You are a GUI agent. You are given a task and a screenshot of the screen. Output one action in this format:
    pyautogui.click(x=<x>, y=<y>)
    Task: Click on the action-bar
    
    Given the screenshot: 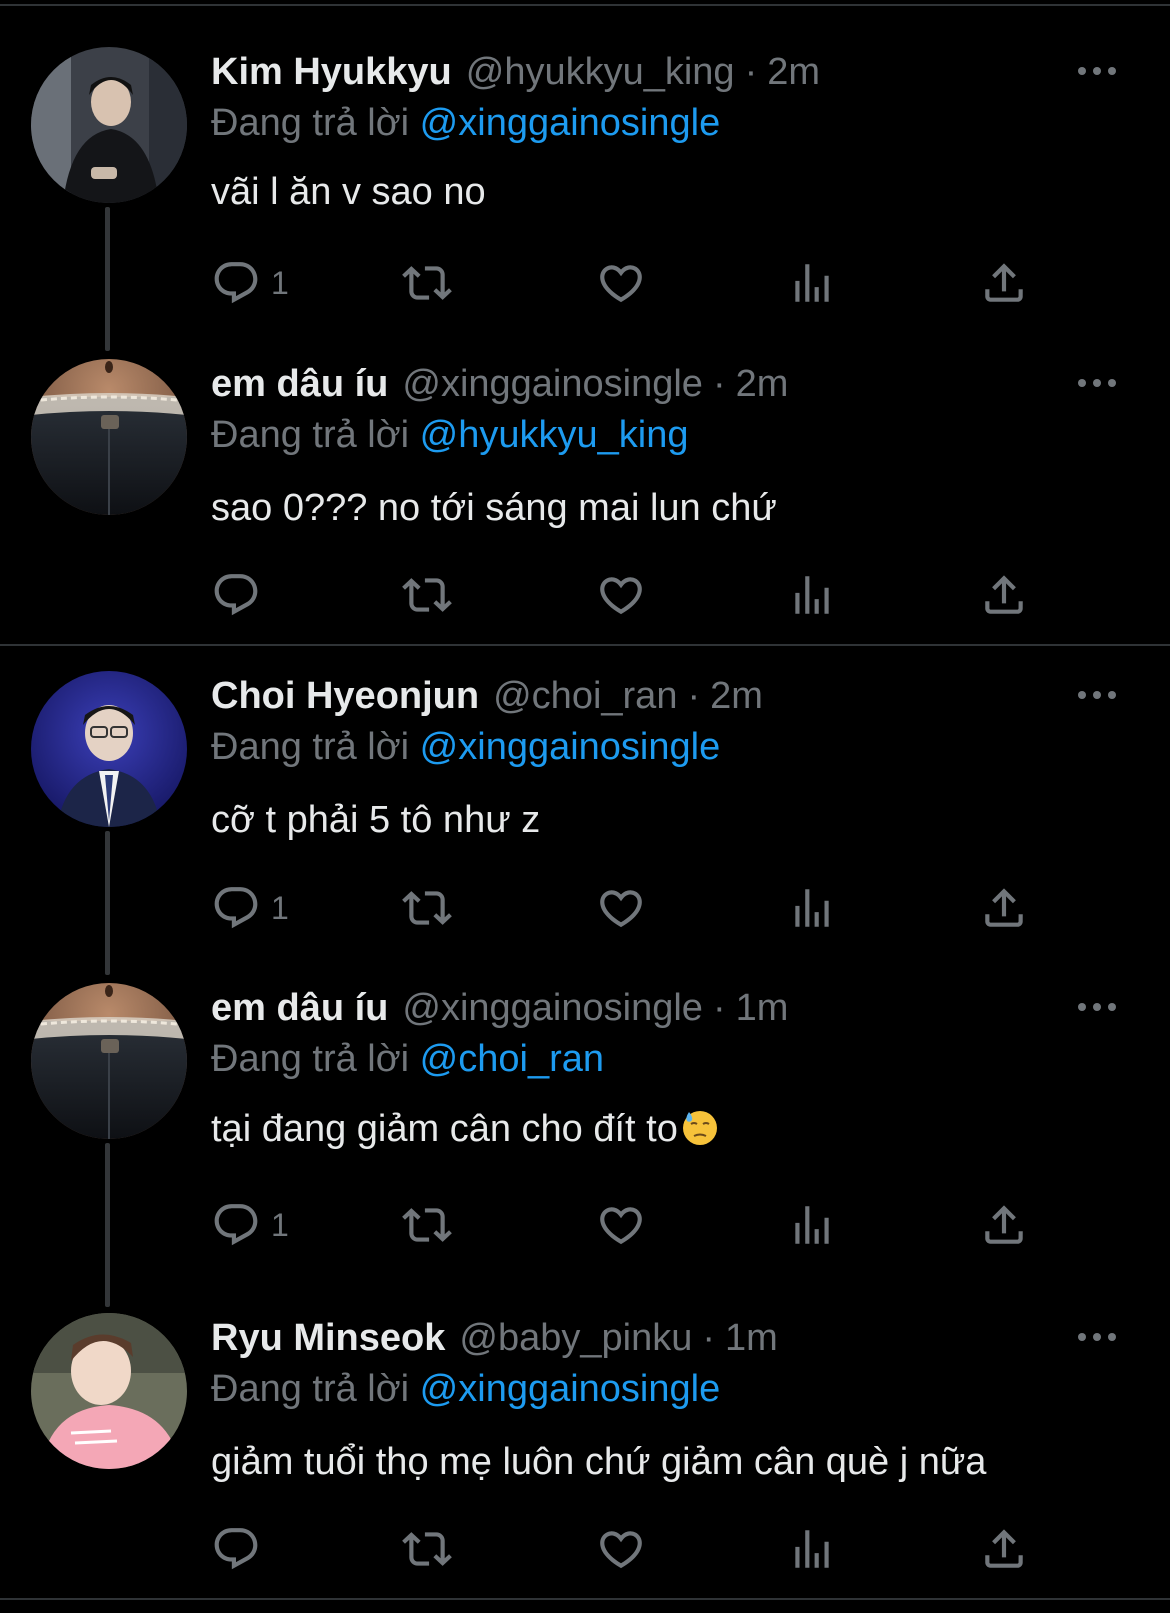 What is the action you would take?
    pyautogui.click(x=585, y=1549)
    